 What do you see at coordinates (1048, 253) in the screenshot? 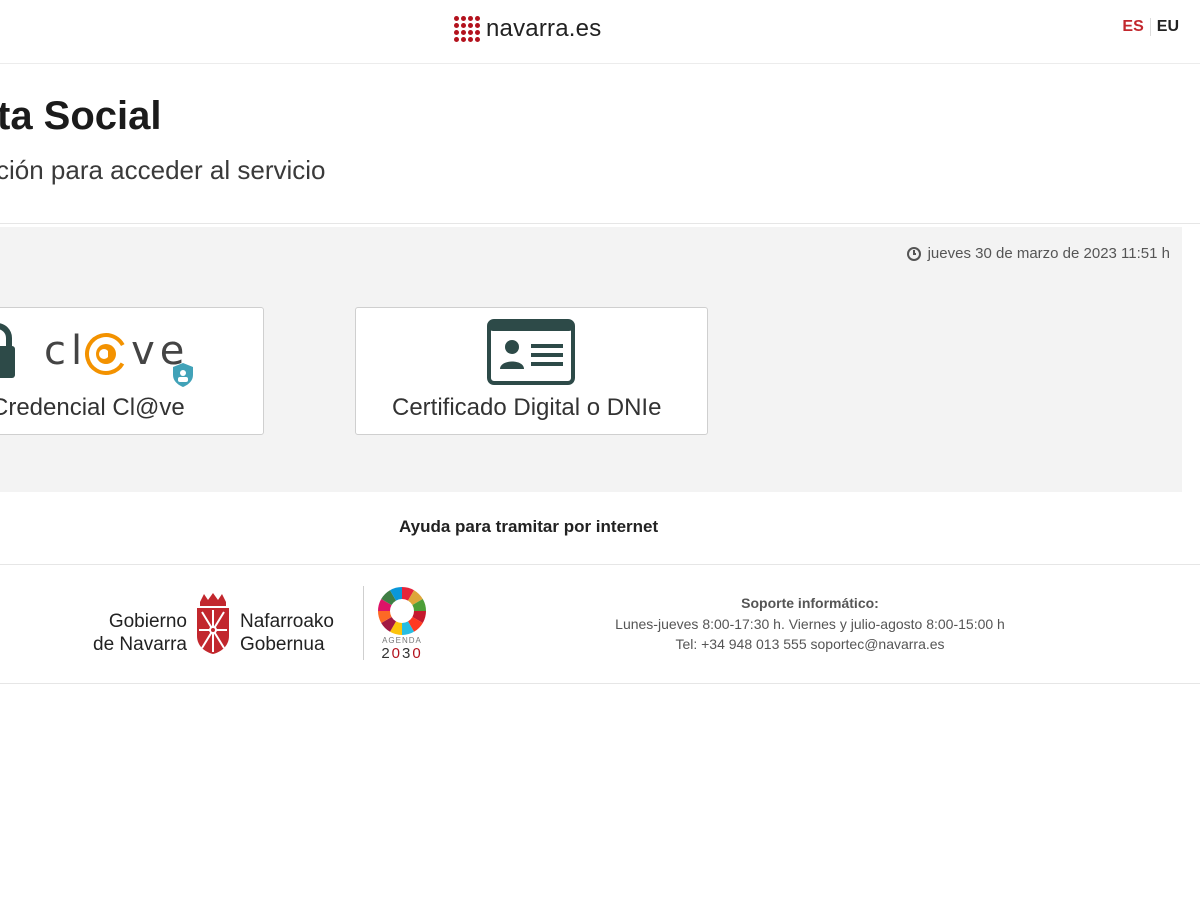
I see `datetime-text: jueves 30 de marzo de 2023 11:51 h` at bounding box center [1048, 253].